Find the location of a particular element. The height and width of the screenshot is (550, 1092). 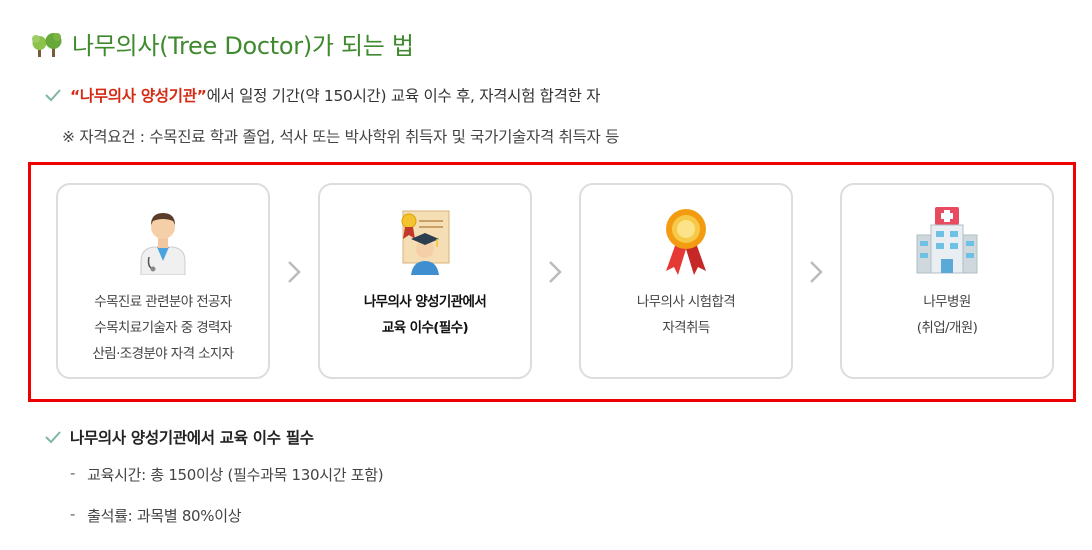

step-text: 나무의사 양성기관에서 교육 이수(필수) is located at coordinates (425, 315).